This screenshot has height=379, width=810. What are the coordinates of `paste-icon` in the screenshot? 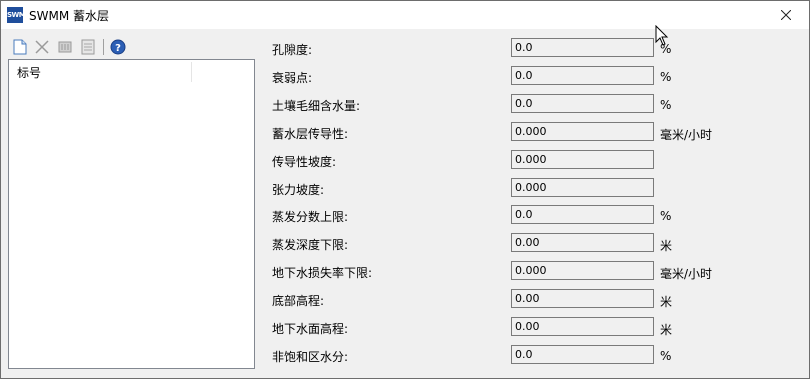 It's located at (88, 47).